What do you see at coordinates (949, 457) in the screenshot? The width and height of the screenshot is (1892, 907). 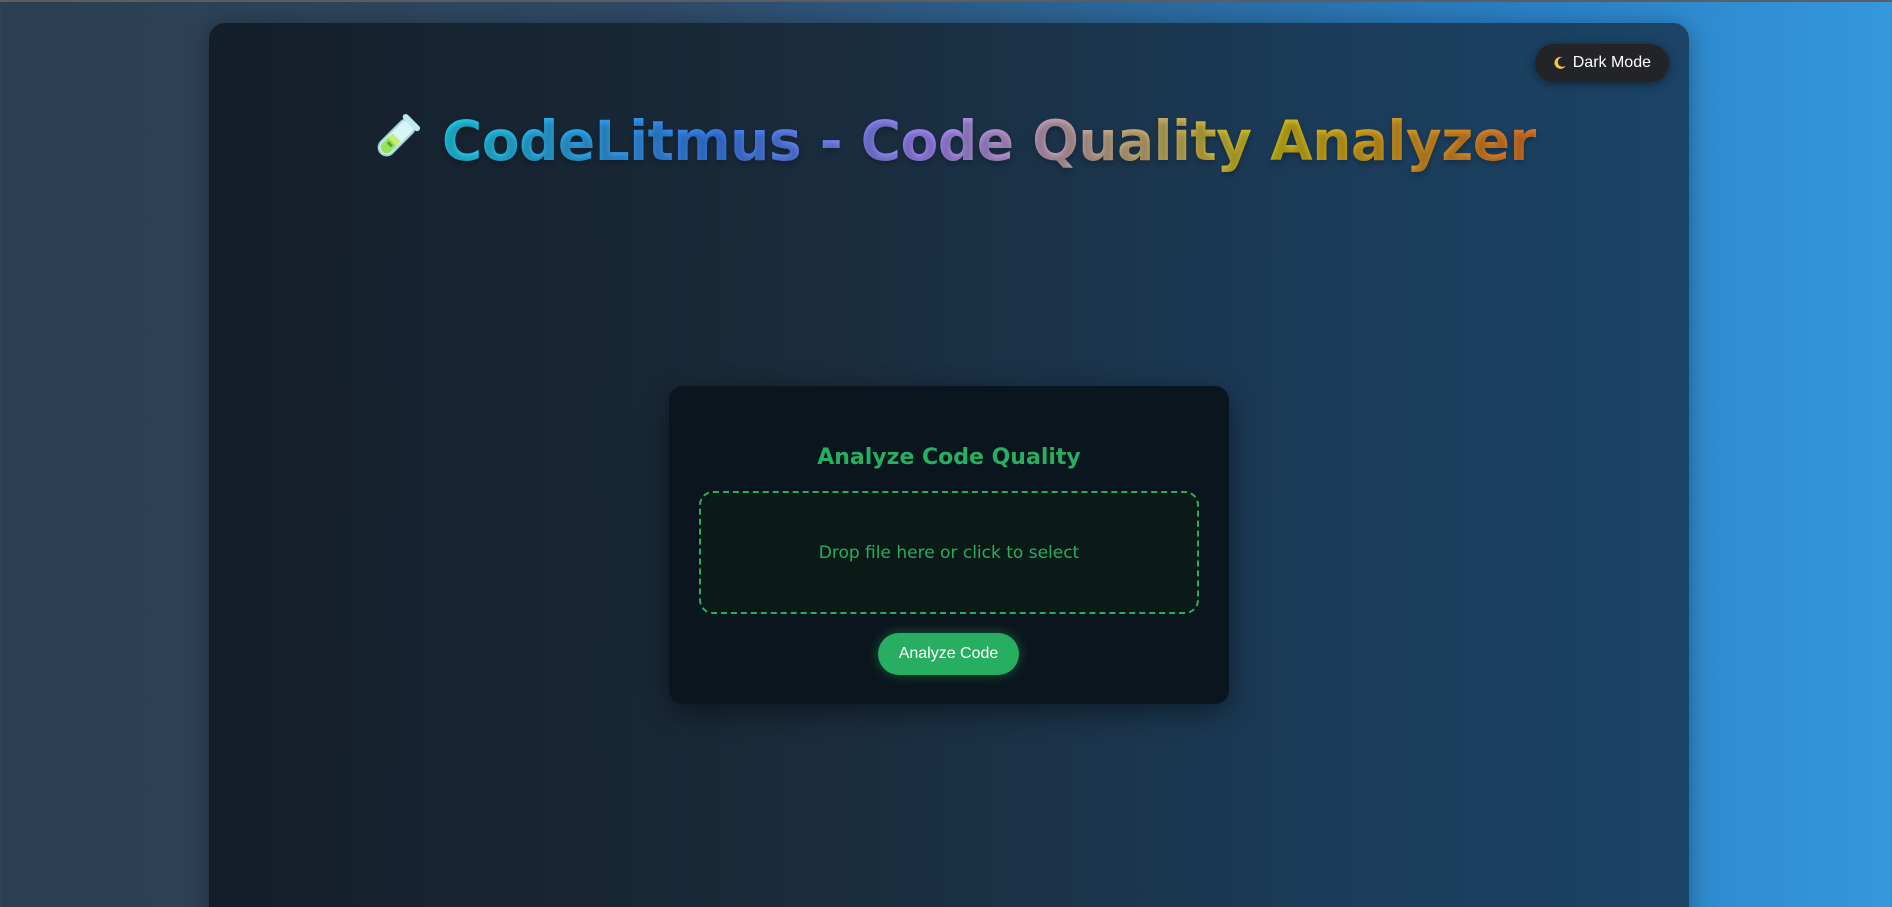 I see `card-title: Analyze Code Quality` at bounding box center [949, 457].